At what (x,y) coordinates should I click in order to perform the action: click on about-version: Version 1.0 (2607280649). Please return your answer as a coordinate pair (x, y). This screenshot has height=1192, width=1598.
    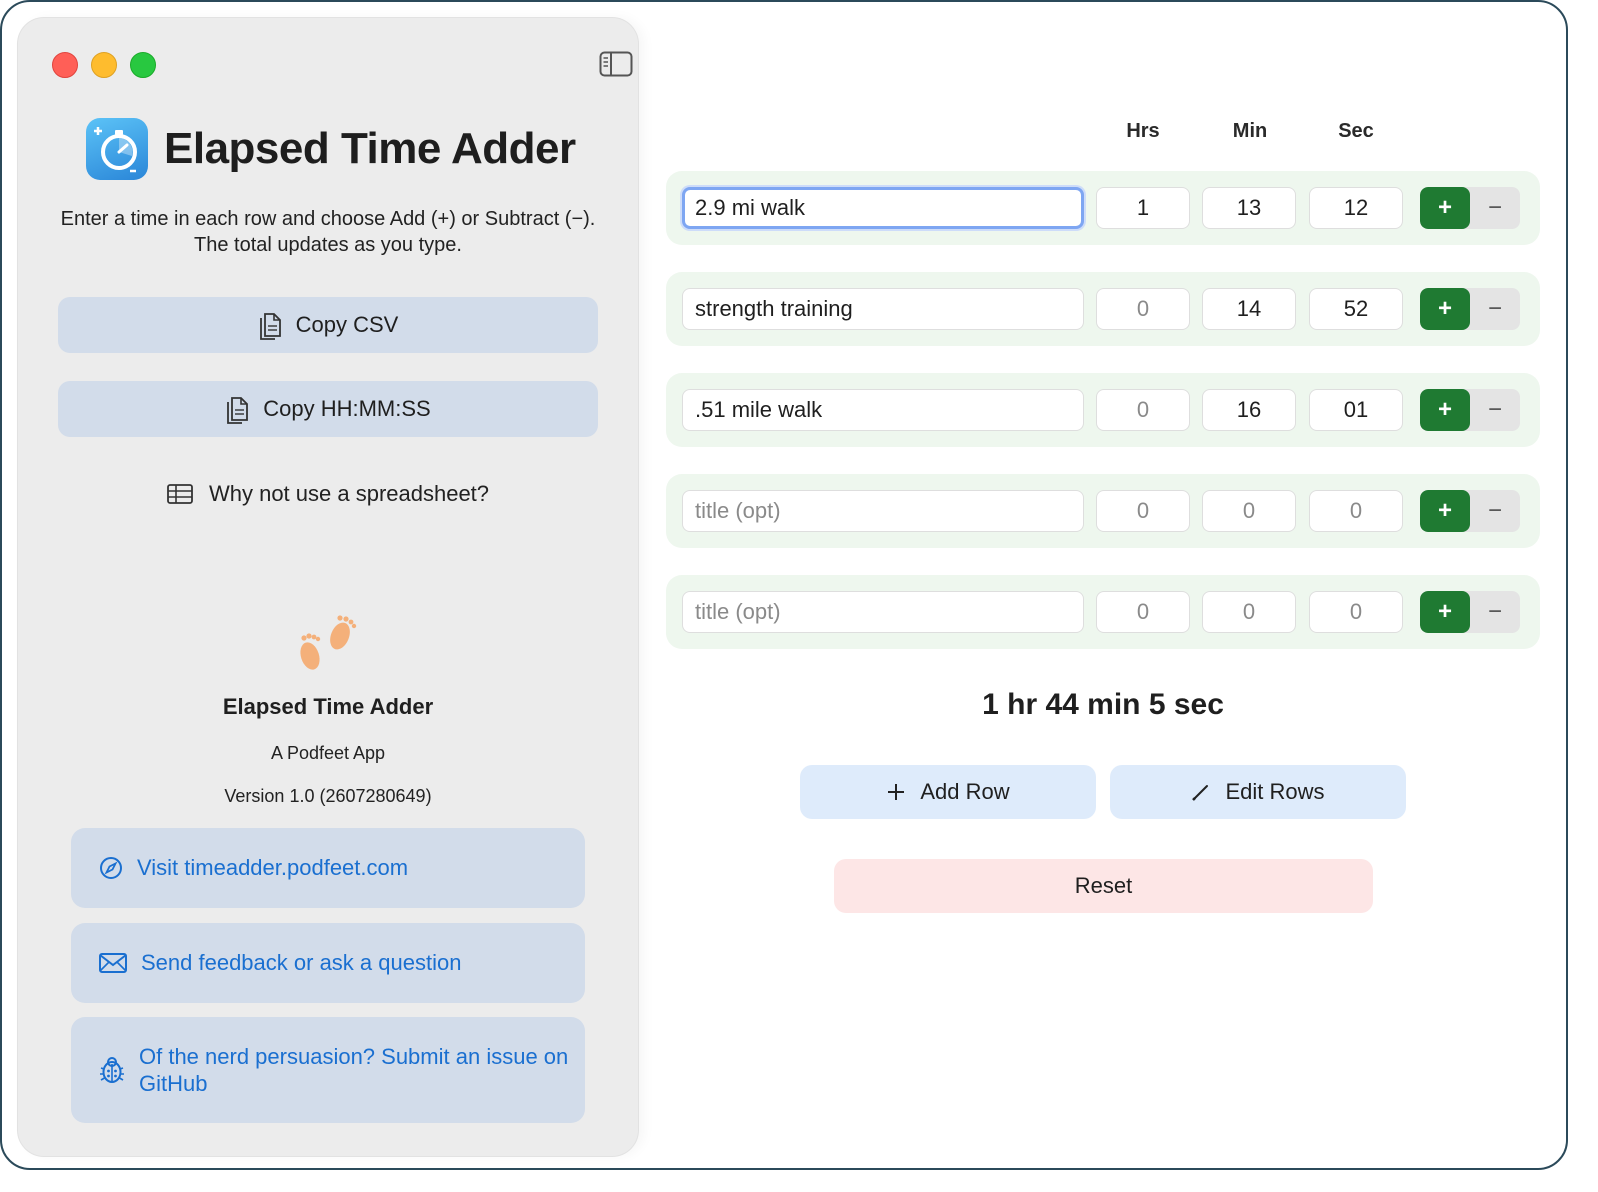
    Looking at the image, I should click on (328, 796).